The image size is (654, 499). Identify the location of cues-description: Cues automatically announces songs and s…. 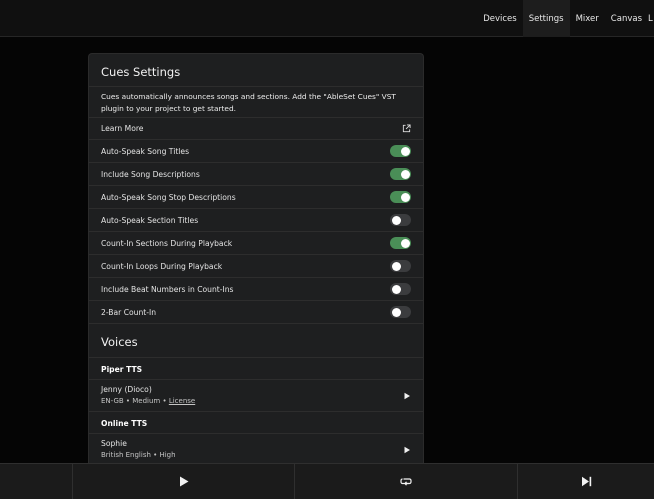
(256, 102).